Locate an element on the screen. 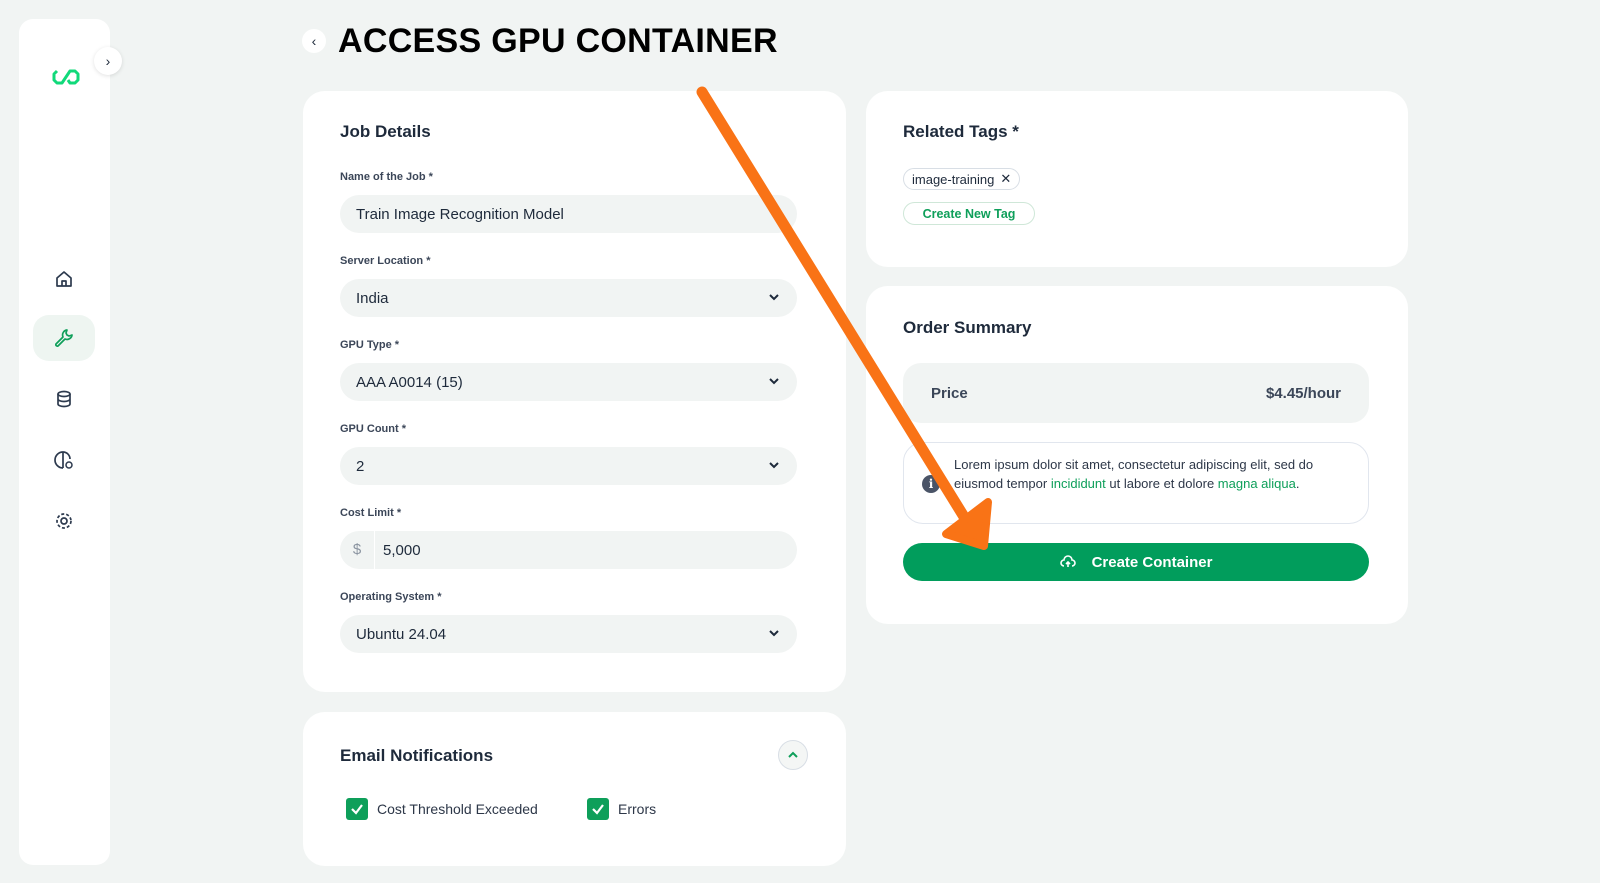 This screenshot has height=883, width=1600. info-link: magna aliqua is located at coordinates (1257, 483).